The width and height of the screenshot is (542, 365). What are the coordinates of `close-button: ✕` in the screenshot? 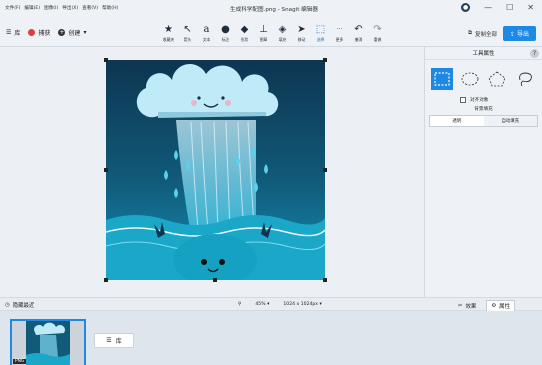 It's located at (530, 7).